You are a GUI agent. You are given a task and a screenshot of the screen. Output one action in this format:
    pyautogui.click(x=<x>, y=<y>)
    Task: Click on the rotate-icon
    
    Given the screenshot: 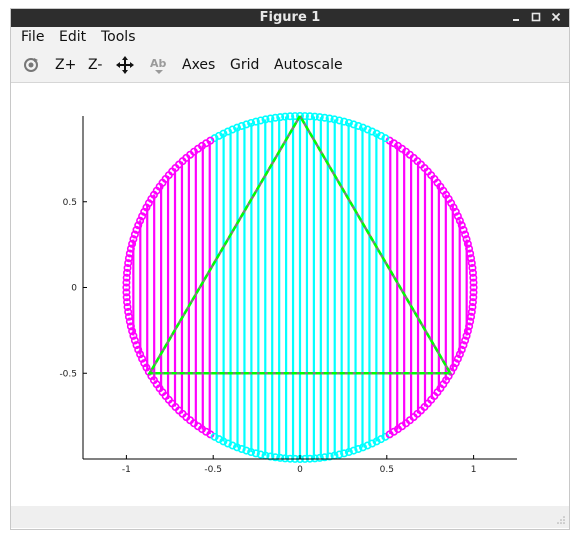 What is the action you would take?
    pyautogui.click(x=31, y=65)
    